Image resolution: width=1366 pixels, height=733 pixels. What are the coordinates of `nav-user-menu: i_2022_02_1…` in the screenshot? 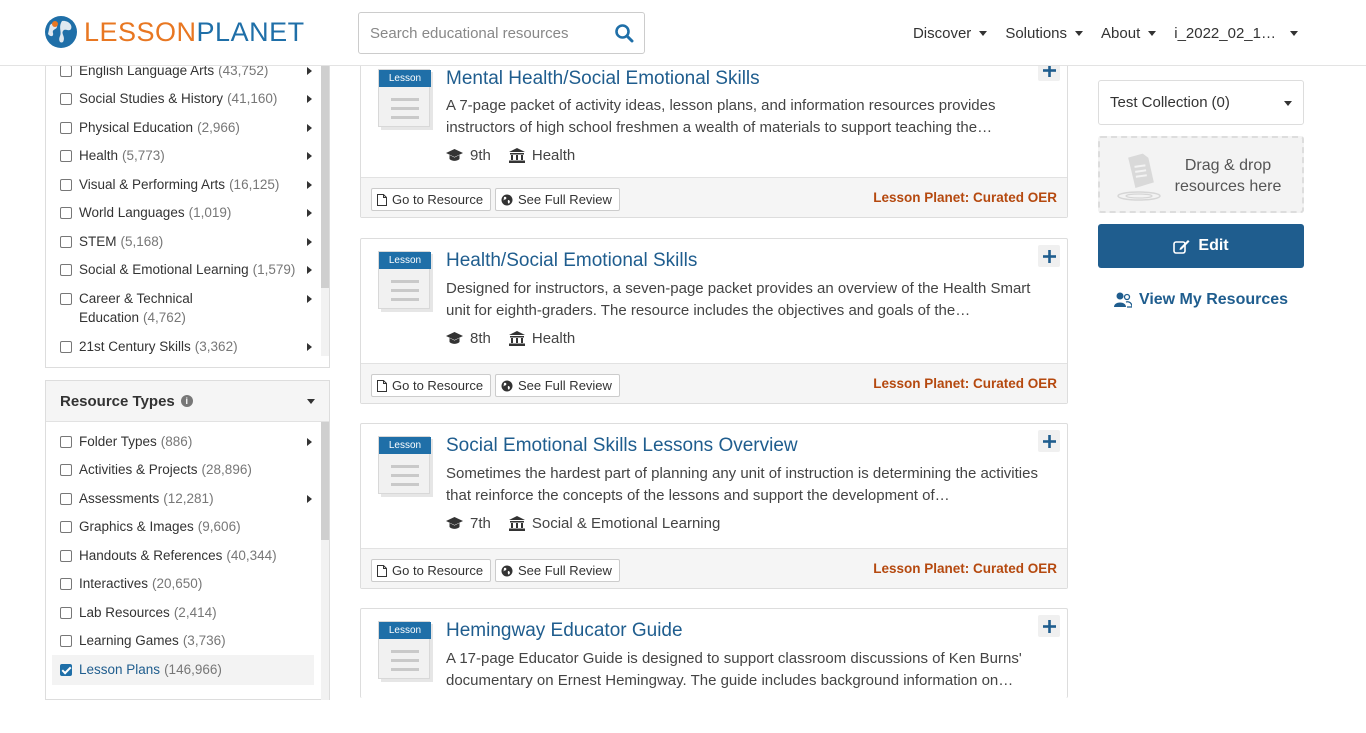 It's located at (1236, 33).